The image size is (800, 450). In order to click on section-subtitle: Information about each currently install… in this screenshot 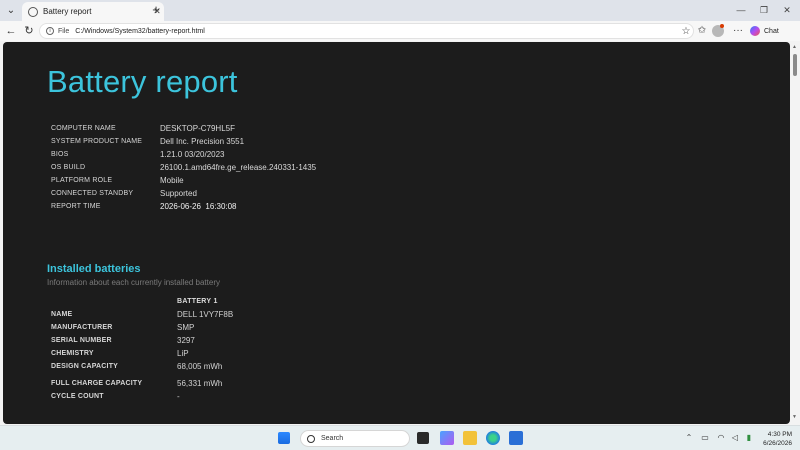, I will do `click(133, 282)`.